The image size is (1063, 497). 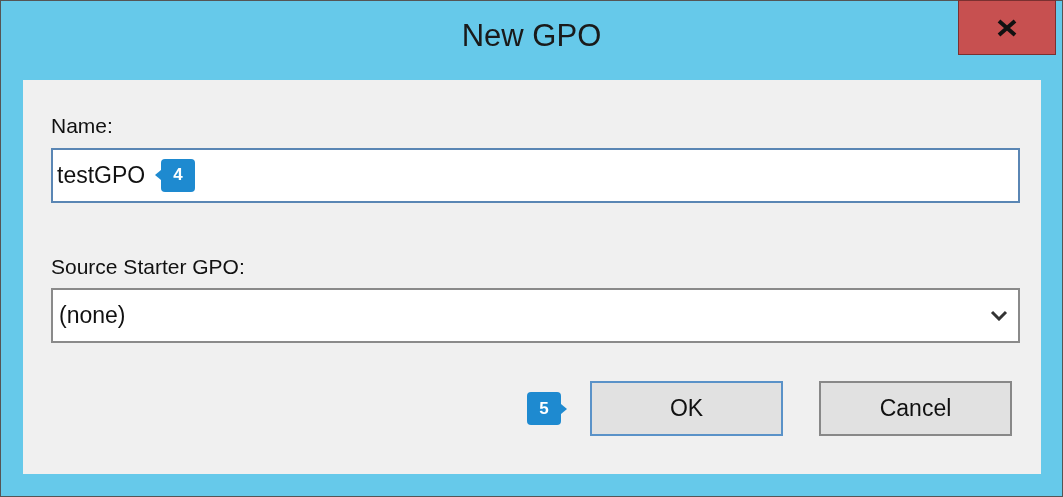 I want to click on field-label: Name:, so click(x=82, y=126).